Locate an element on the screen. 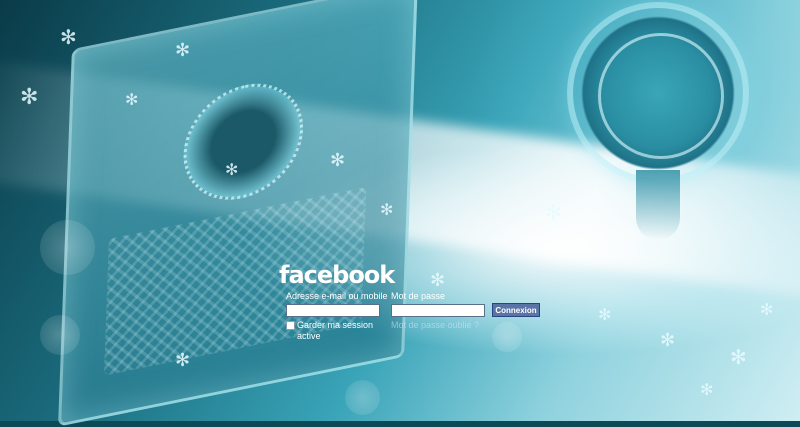  email-field is located at coordinates (333, 310).